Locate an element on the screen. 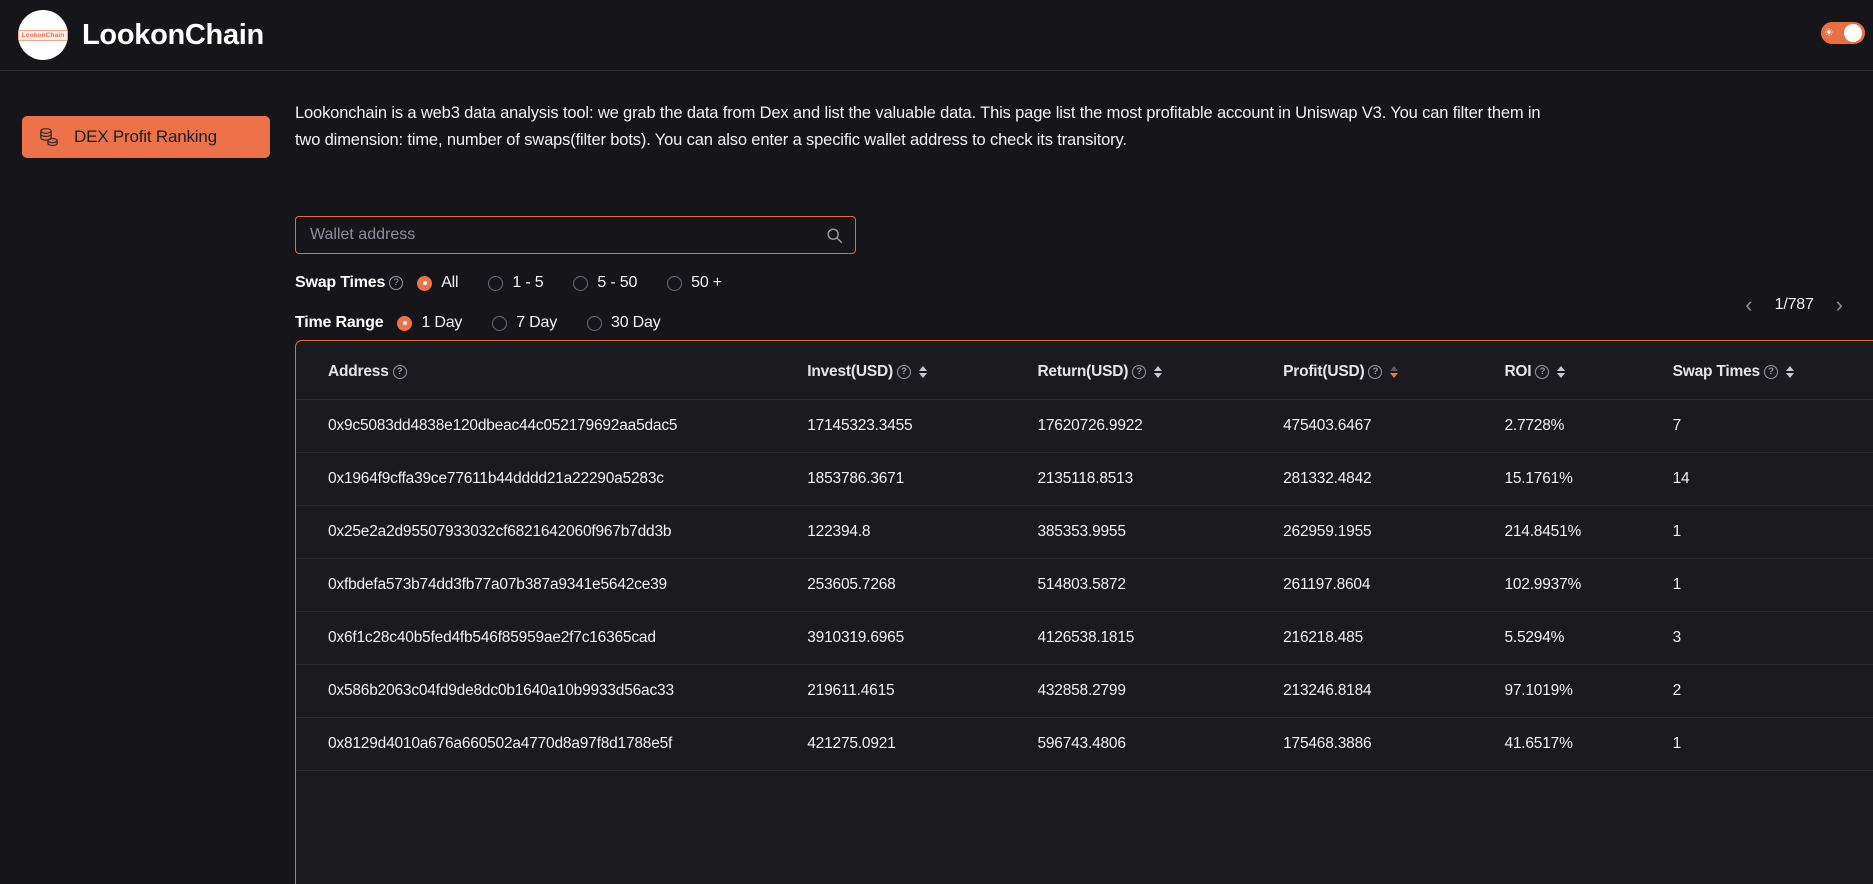  filter-label-swap-times: Swap Times is located at coordinates (340, 282).